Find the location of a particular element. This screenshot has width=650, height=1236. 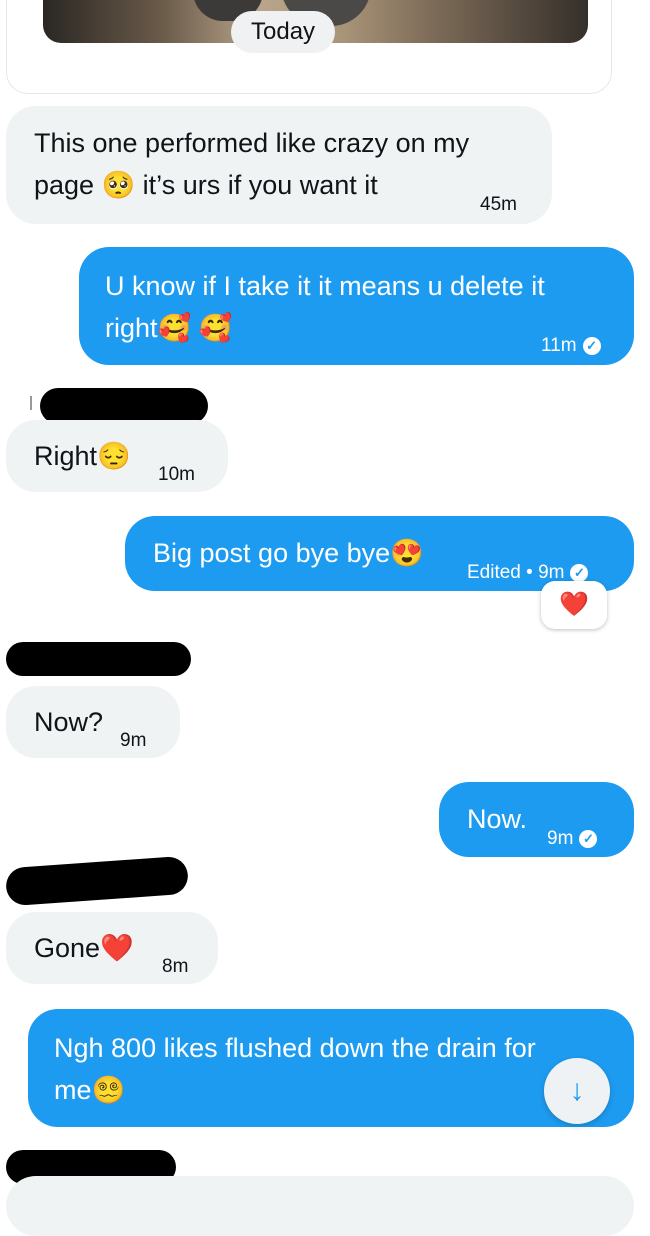

date-divider: Today is located at coordinates (283, 32).